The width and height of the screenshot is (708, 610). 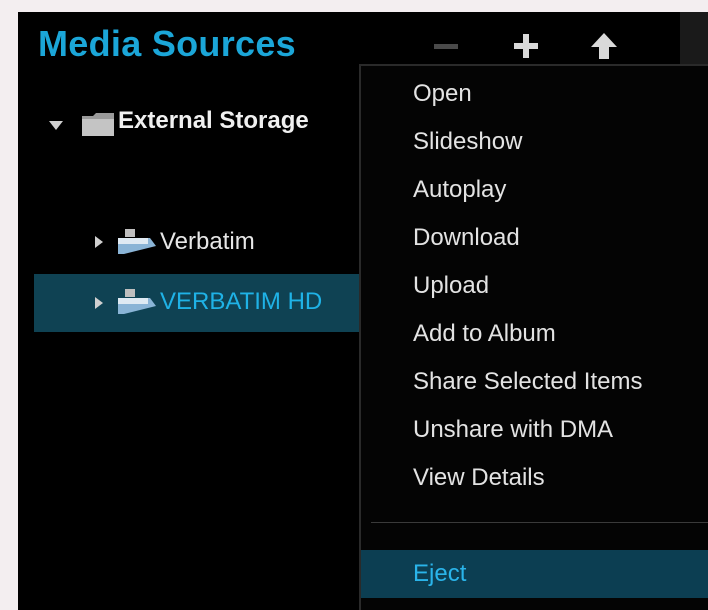 I want to click on menu-item-label: Share Selected Items, so click(x=528, y=381).